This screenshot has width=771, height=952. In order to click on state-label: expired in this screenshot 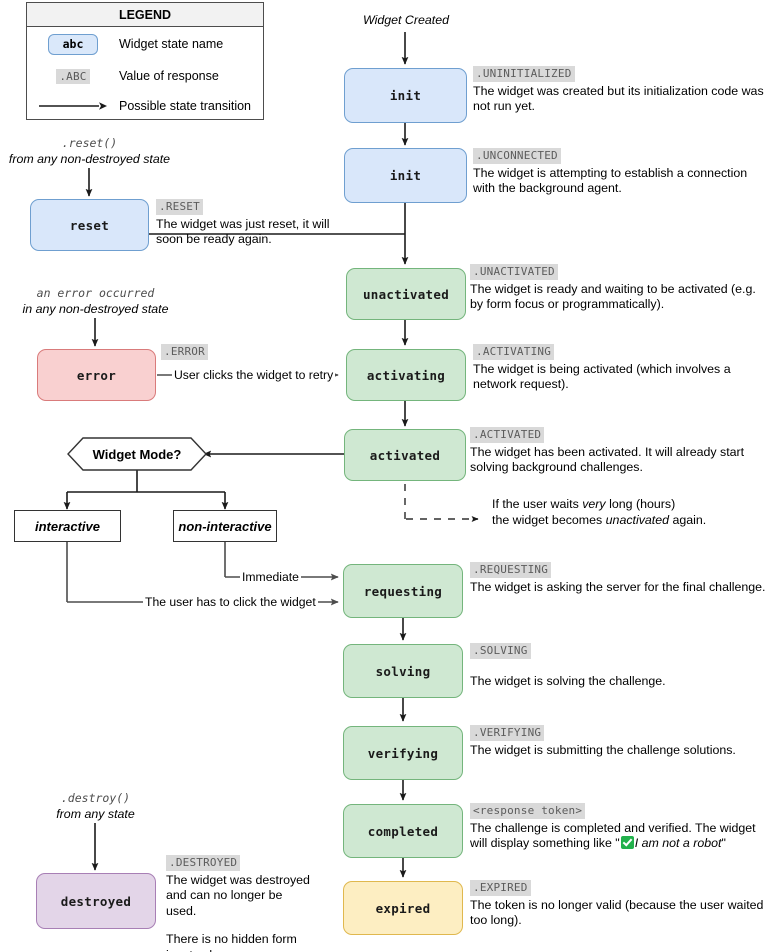, I will do `click(403, 908)`.